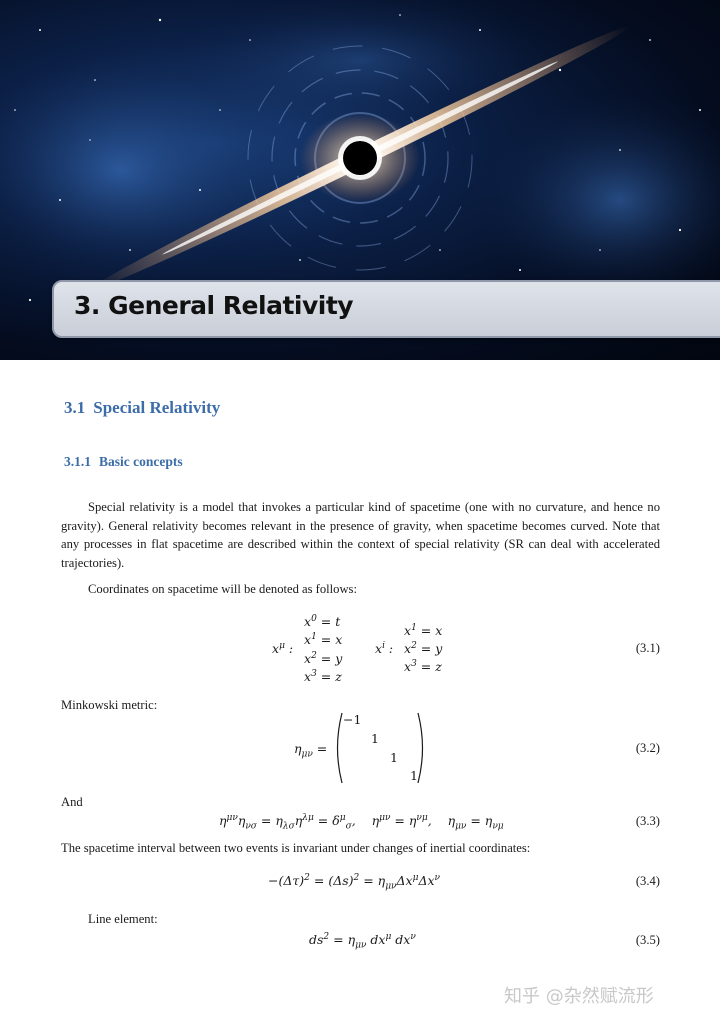  I want to click on equation-3-1-x2: x2 = y, so click(323, 659).